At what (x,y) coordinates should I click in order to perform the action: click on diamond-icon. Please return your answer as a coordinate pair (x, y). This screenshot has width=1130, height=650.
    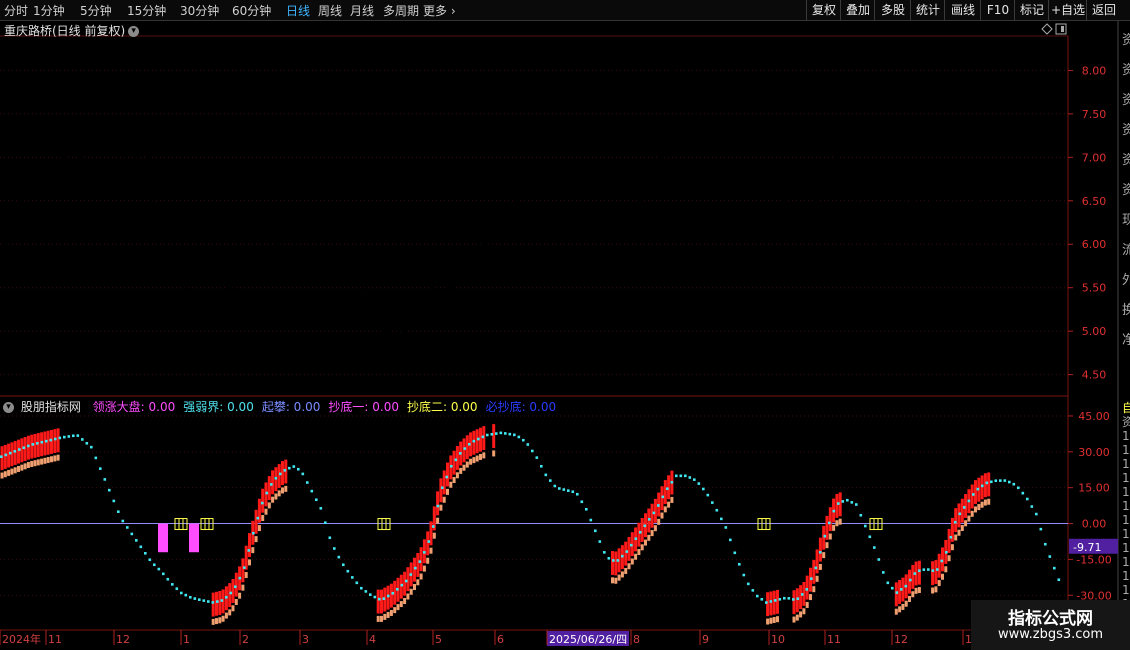
    Looking at the image, I should click on (1047, 29).